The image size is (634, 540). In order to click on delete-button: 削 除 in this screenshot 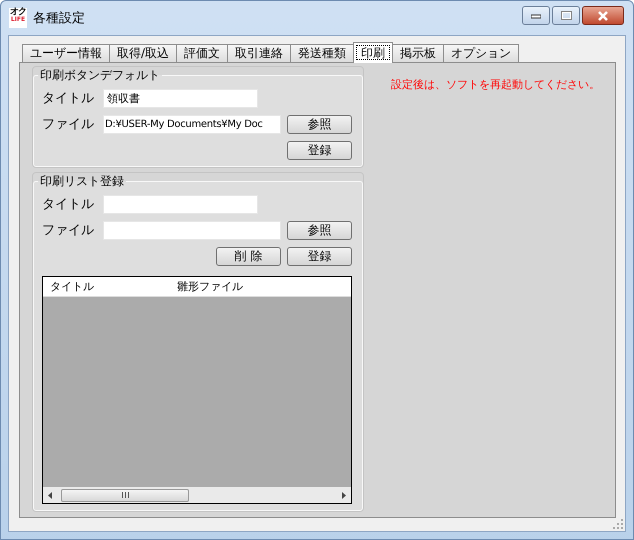, I will do `click(248, 256)`.